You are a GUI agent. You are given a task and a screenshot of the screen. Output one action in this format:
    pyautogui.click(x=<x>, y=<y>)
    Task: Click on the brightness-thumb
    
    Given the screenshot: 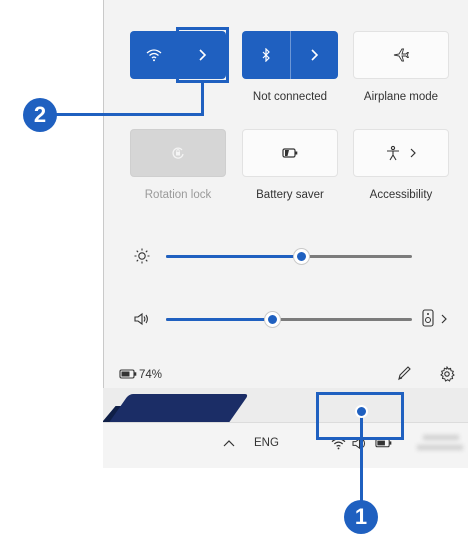 What is the action you would take?
    pyautogui.click(x=301, y=256)
    